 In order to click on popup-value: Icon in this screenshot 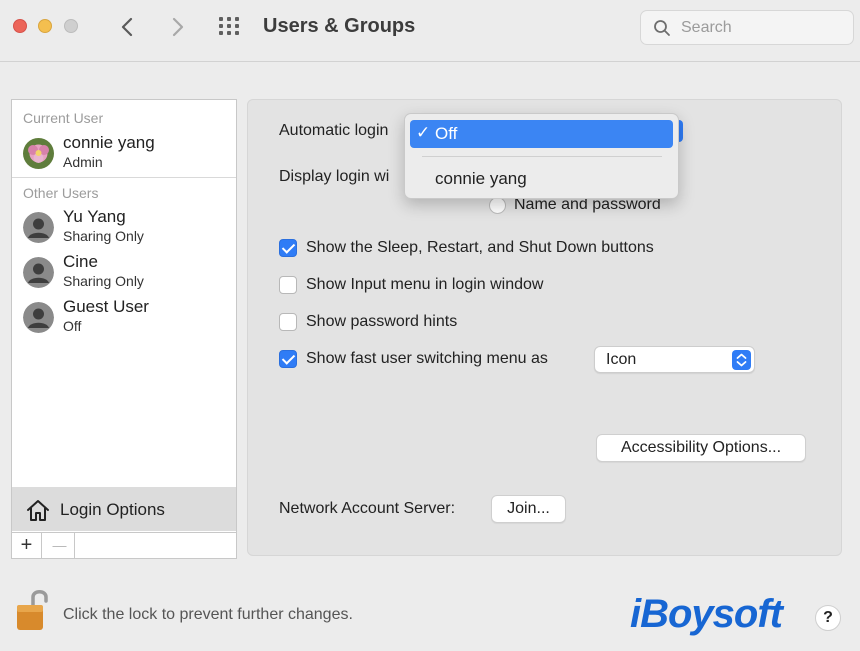, I will do `click(621, 359)`.